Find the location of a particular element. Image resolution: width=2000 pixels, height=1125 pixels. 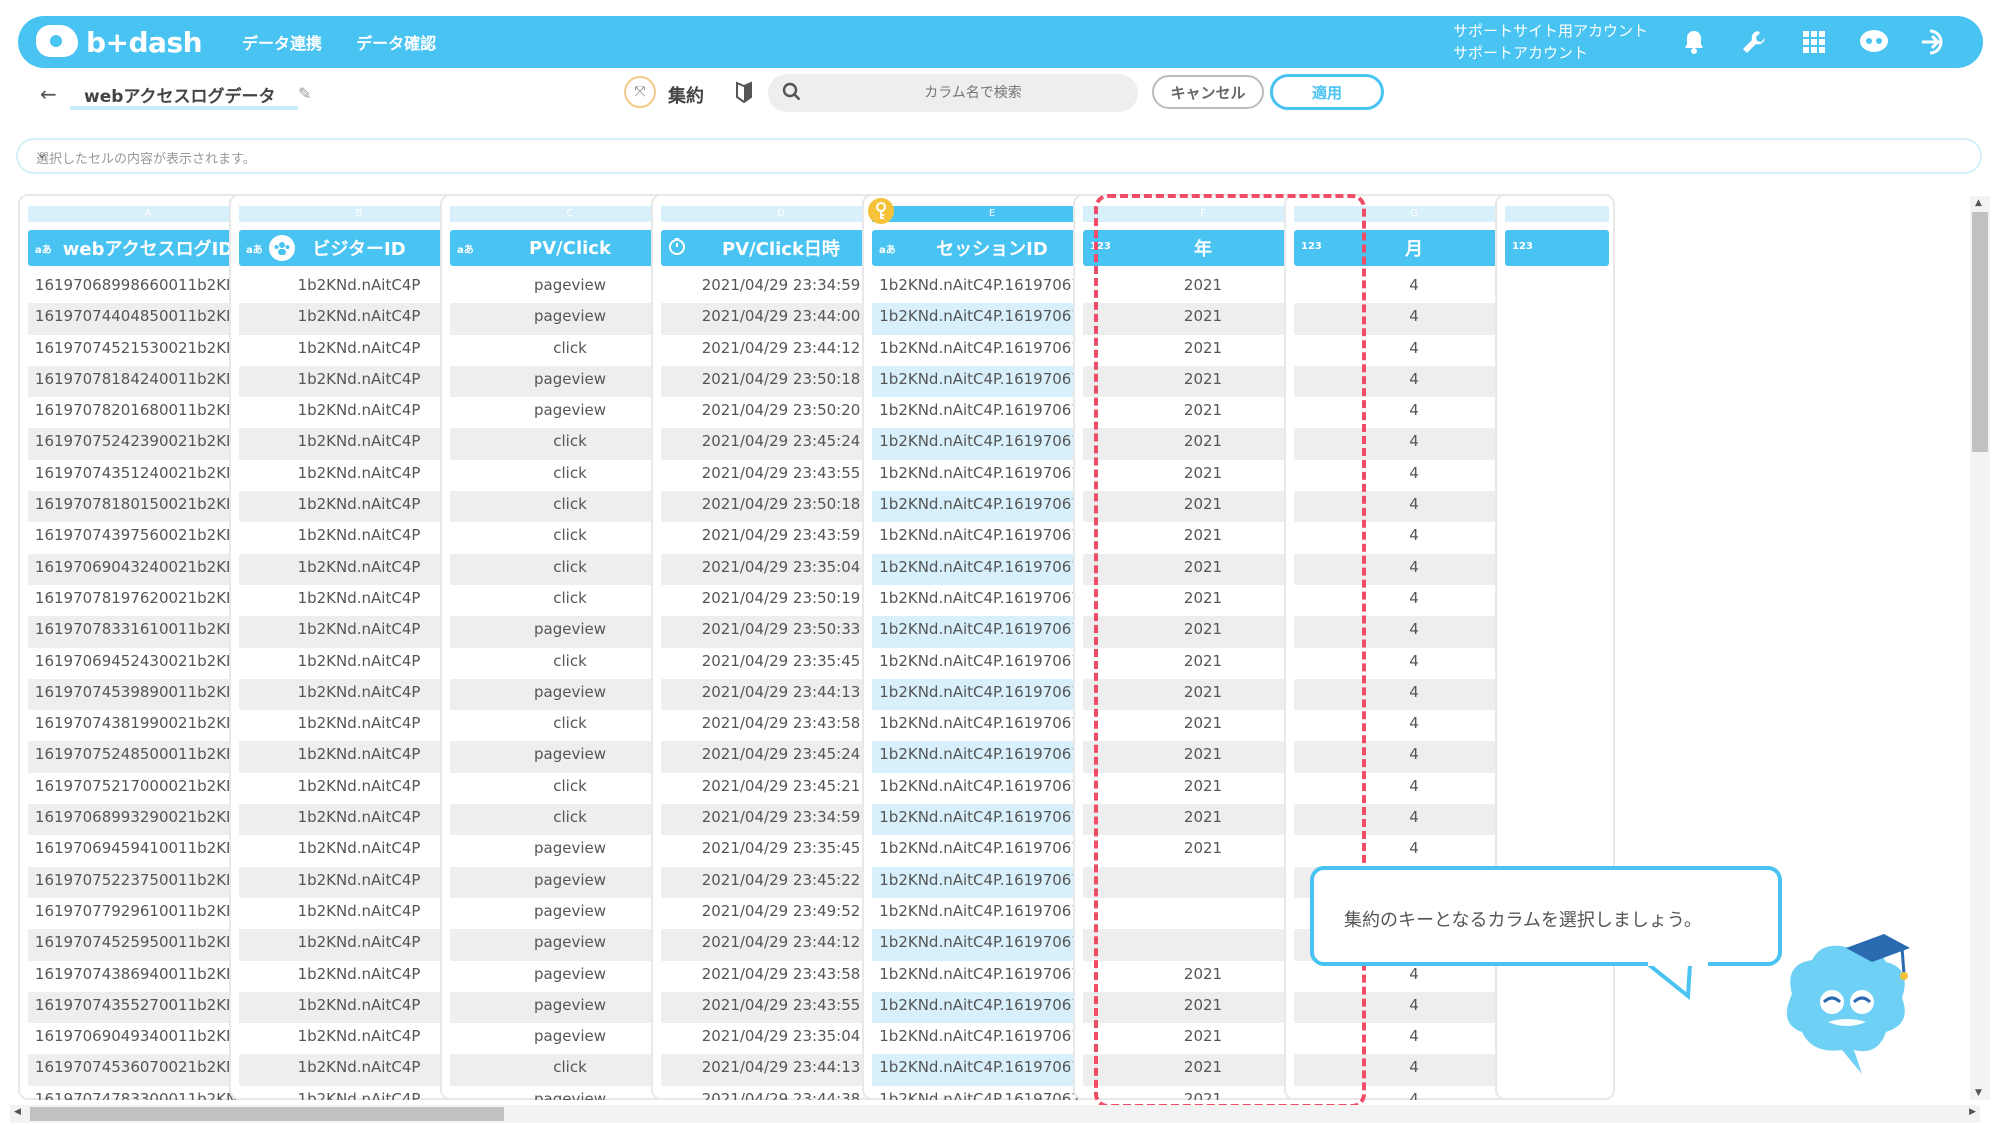

account-info: サポートサイト用アカウント サポートアカウント is located at coordinates (1550, 42).